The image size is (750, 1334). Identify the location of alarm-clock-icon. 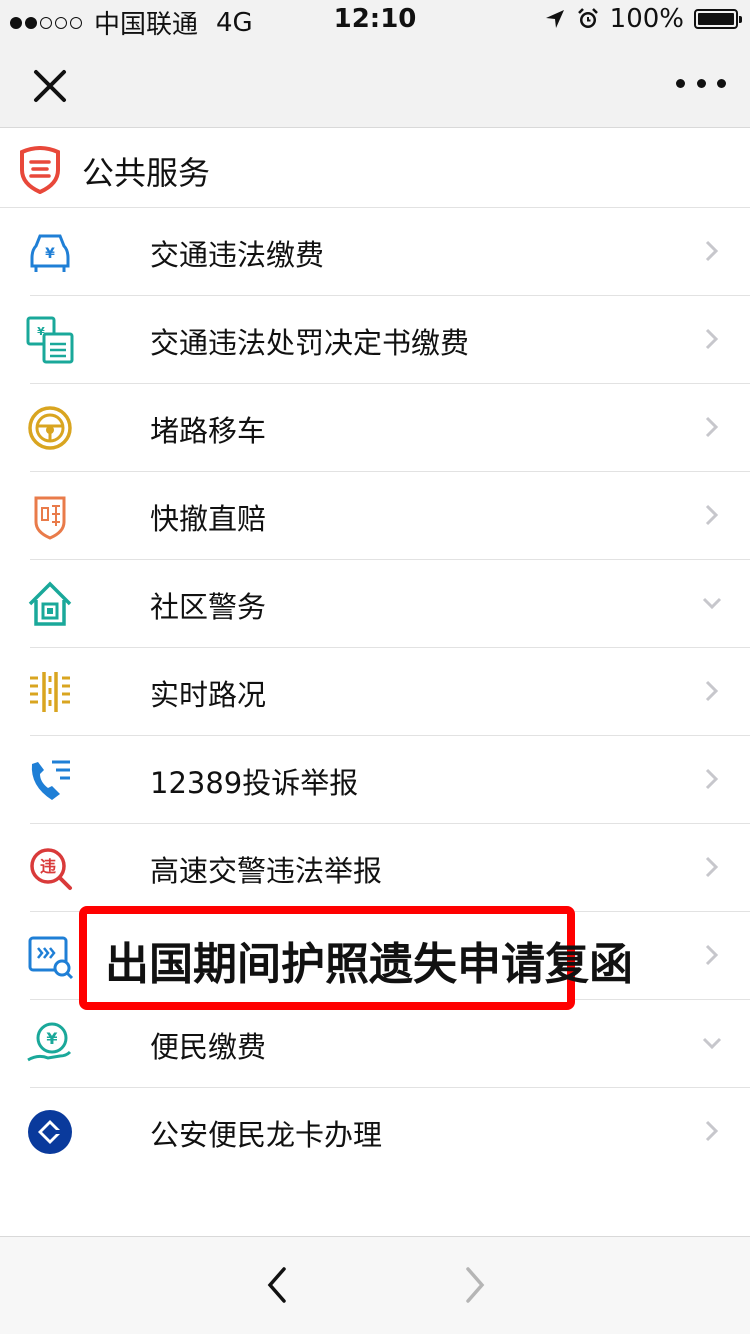
(587, 18).